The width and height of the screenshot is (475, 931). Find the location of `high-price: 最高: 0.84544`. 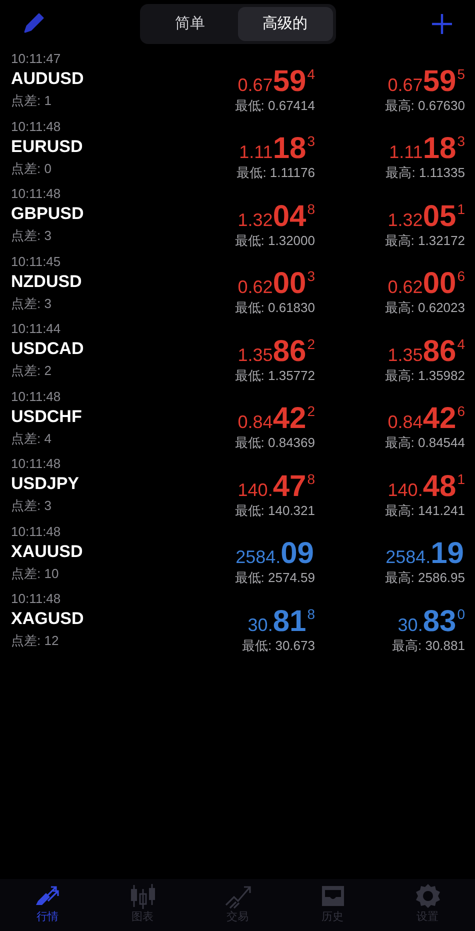

high-price: 最高: 0.84544 is located at coordinates (424, 442).